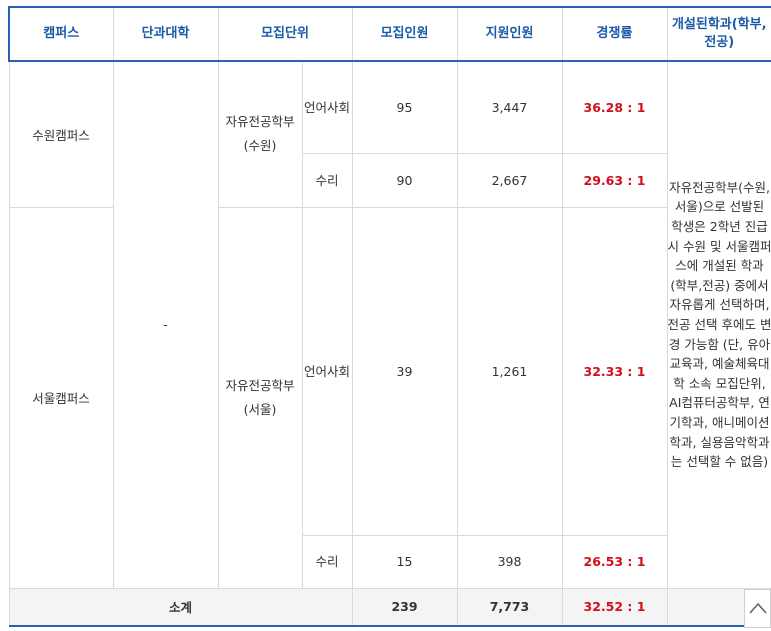  I want to click on header-majors: 개설된학과(학부,전공), so click(718, 34).